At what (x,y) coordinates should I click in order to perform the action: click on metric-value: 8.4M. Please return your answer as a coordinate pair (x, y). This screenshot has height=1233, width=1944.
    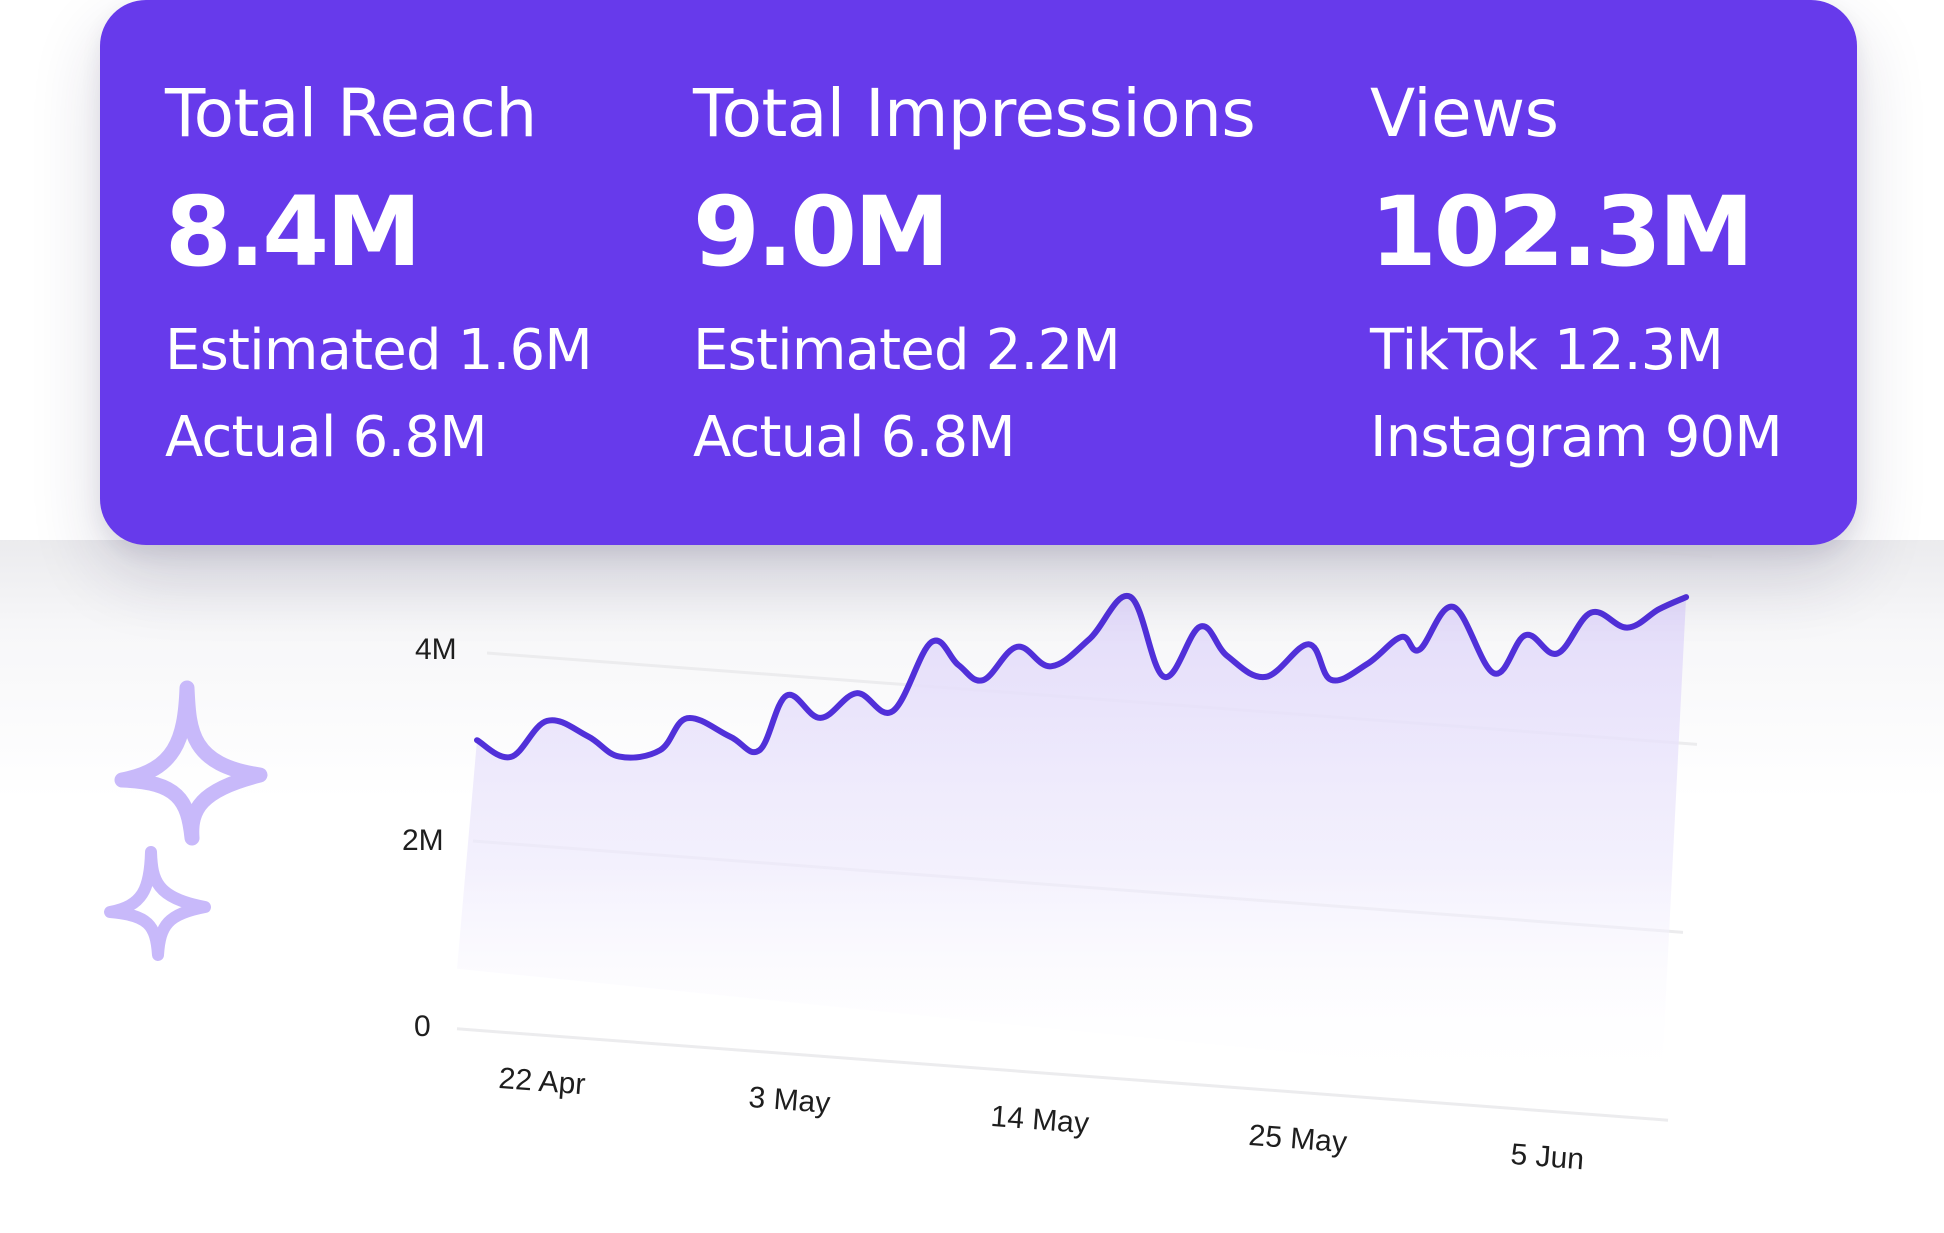
    Looking at the image, I should click on (293, 232).